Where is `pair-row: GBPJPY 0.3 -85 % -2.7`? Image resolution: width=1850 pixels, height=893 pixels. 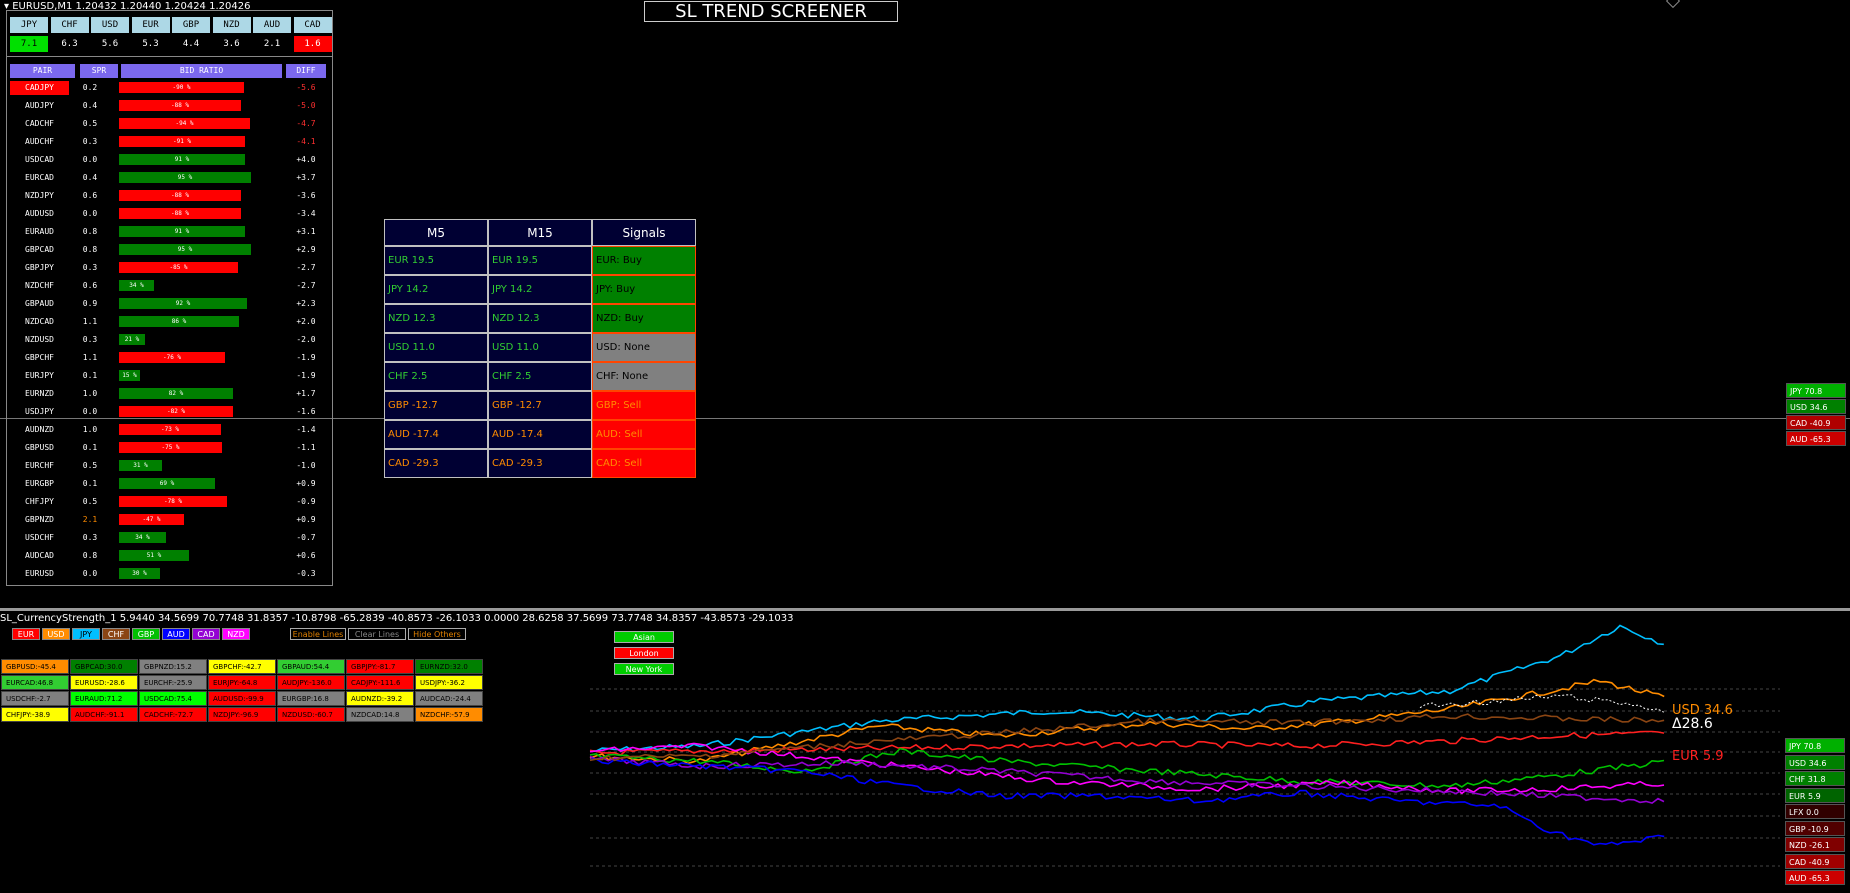 pair-row: GBPJPY 0.3 -85 % -2.7 is located at coordinates (169, 270).